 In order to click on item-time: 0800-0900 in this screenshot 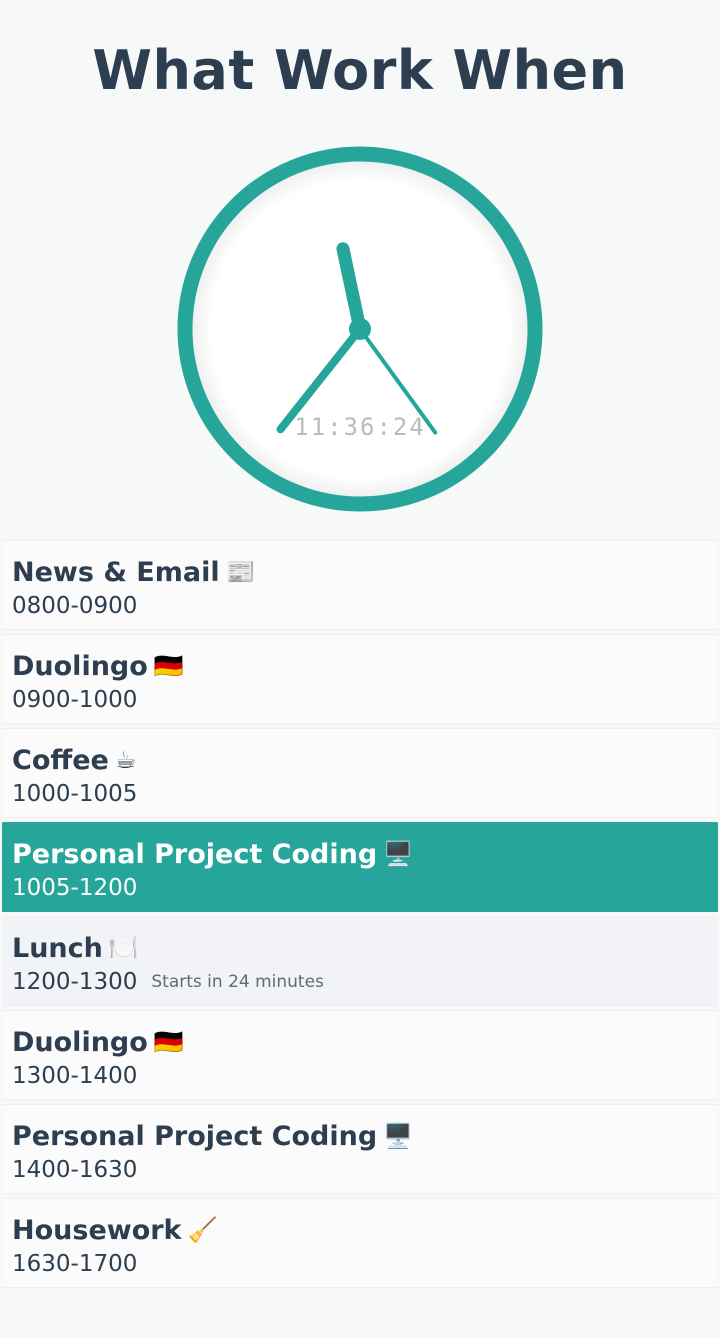, I will do `click(75, 606)`.